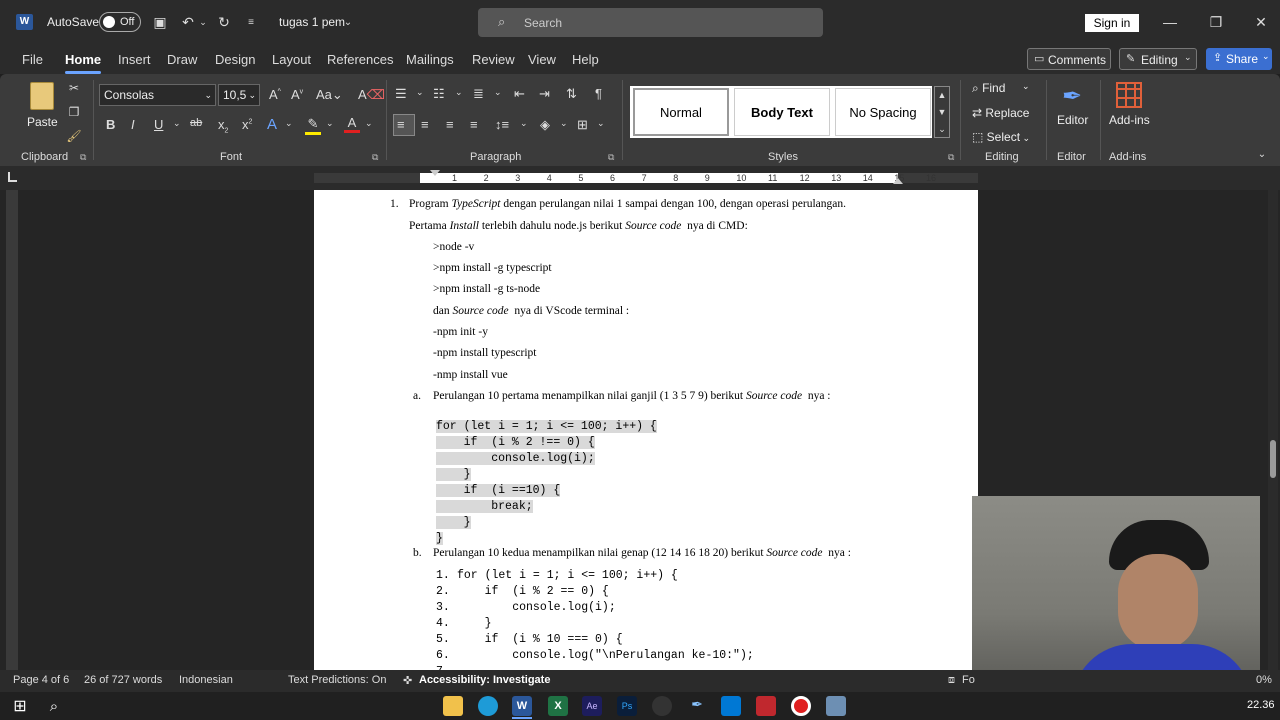 The height and width of the screenshot is (720, 1280). Describe the element at coordinates (681, 112) in the screenshot. I see `style-normal: Normal` at that location.